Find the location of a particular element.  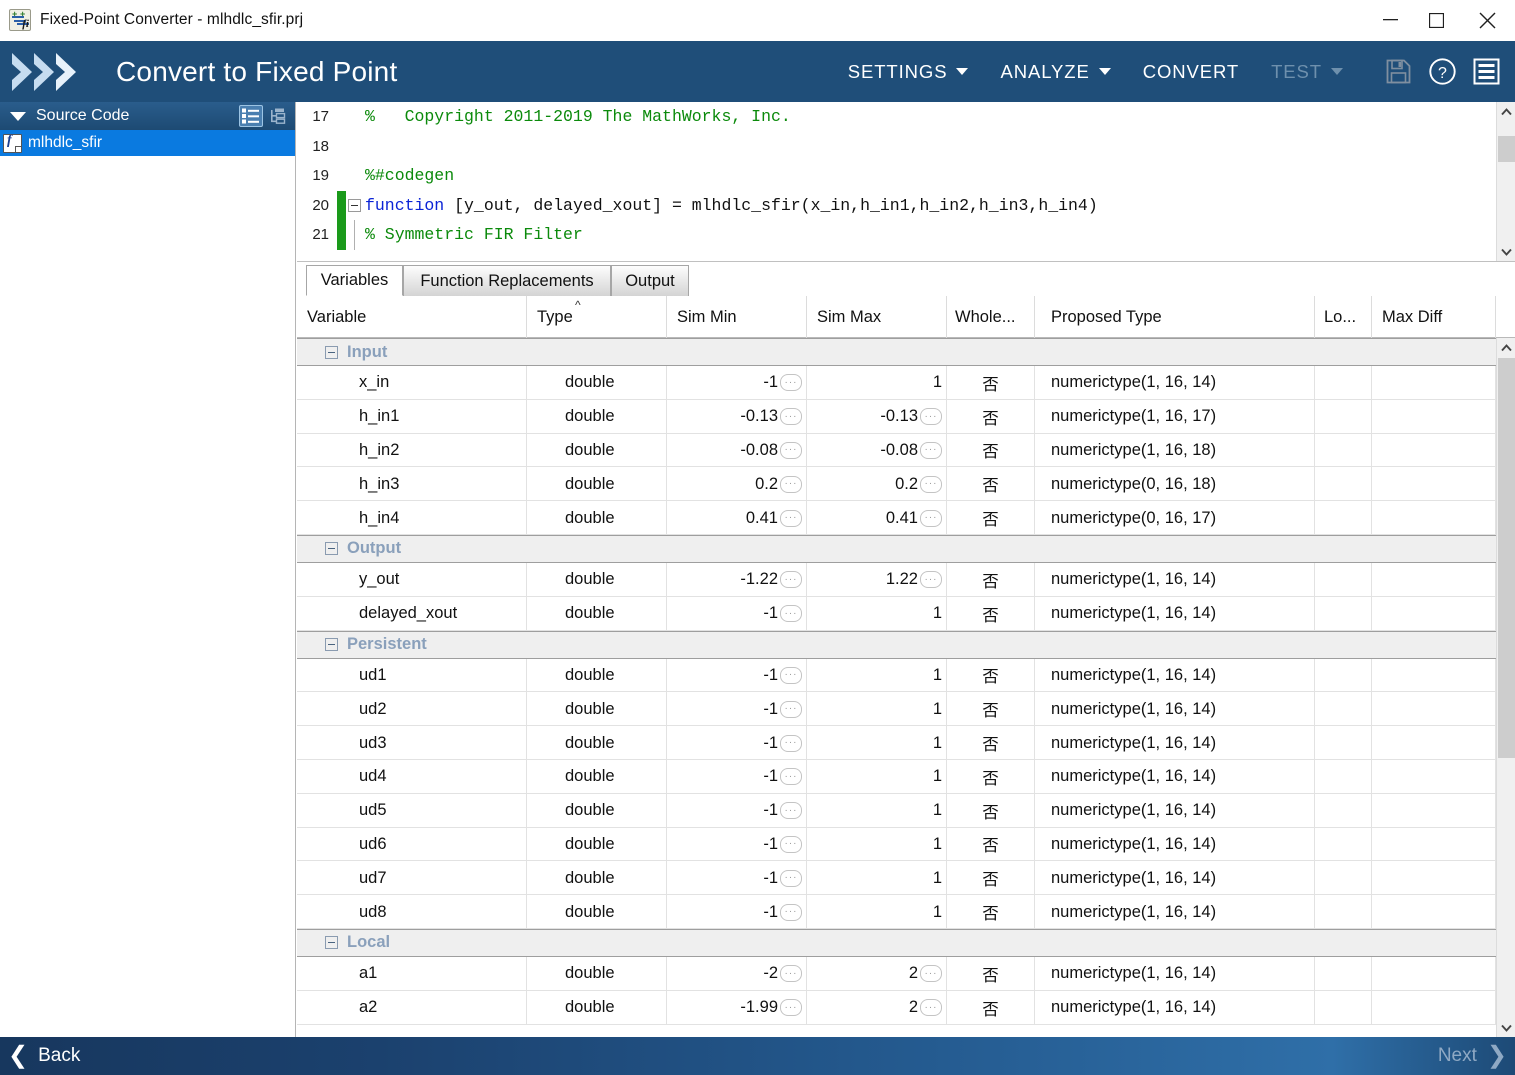

table-row: a1 double -2 ··· 2 ··· 否 numerictype(1, 16, 14) is located at coordinates (896, 973).